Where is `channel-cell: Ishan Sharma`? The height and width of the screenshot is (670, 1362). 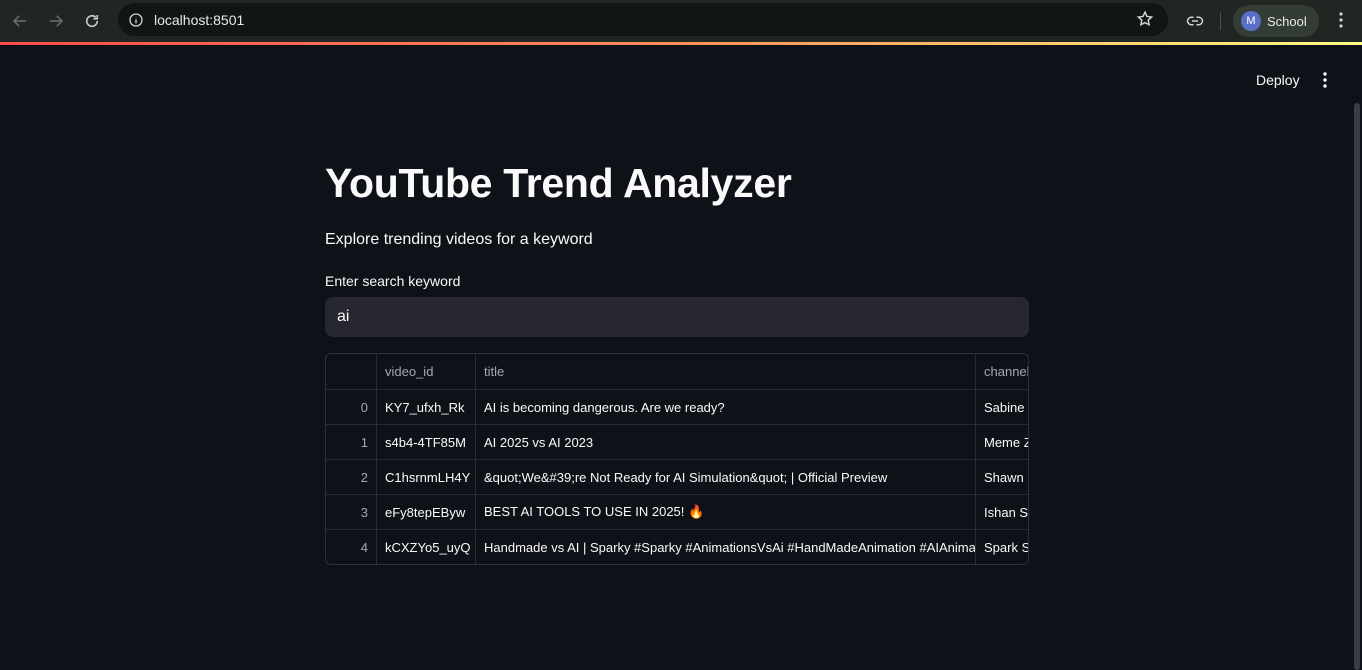 channel-cell: Ishan Sharma is located at coordinates (1002, 512).